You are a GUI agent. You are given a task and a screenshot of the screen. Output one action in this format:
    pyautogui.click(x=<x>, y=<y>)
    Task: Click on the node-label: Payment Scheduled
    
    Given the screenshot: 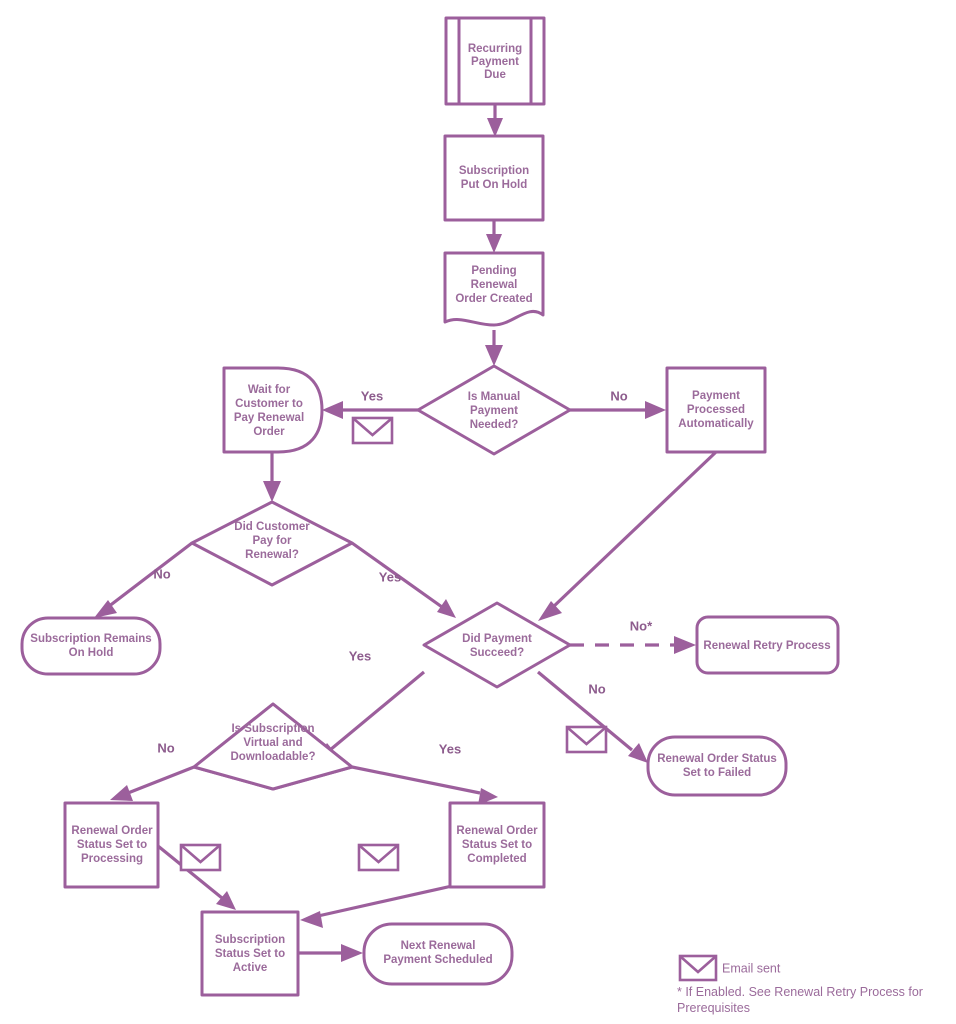 What is the action you would take?
    pyautogui.click(x=437, y=960)
    